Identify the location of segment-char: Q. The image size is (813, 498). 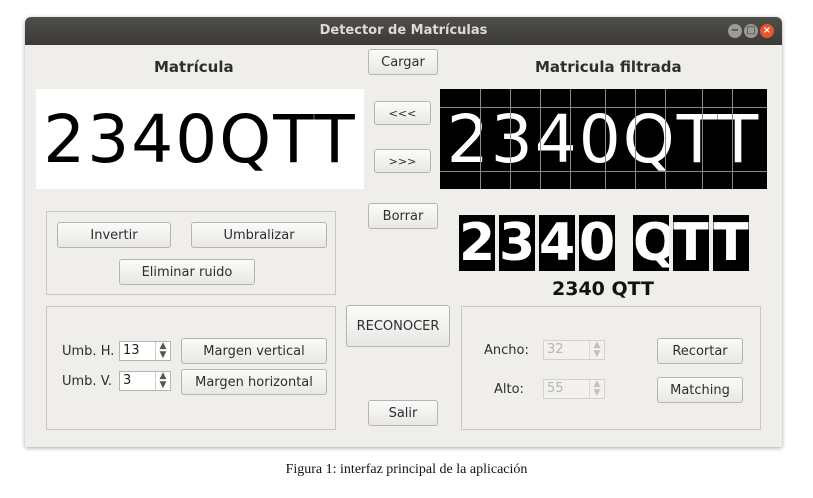
(651, 243).